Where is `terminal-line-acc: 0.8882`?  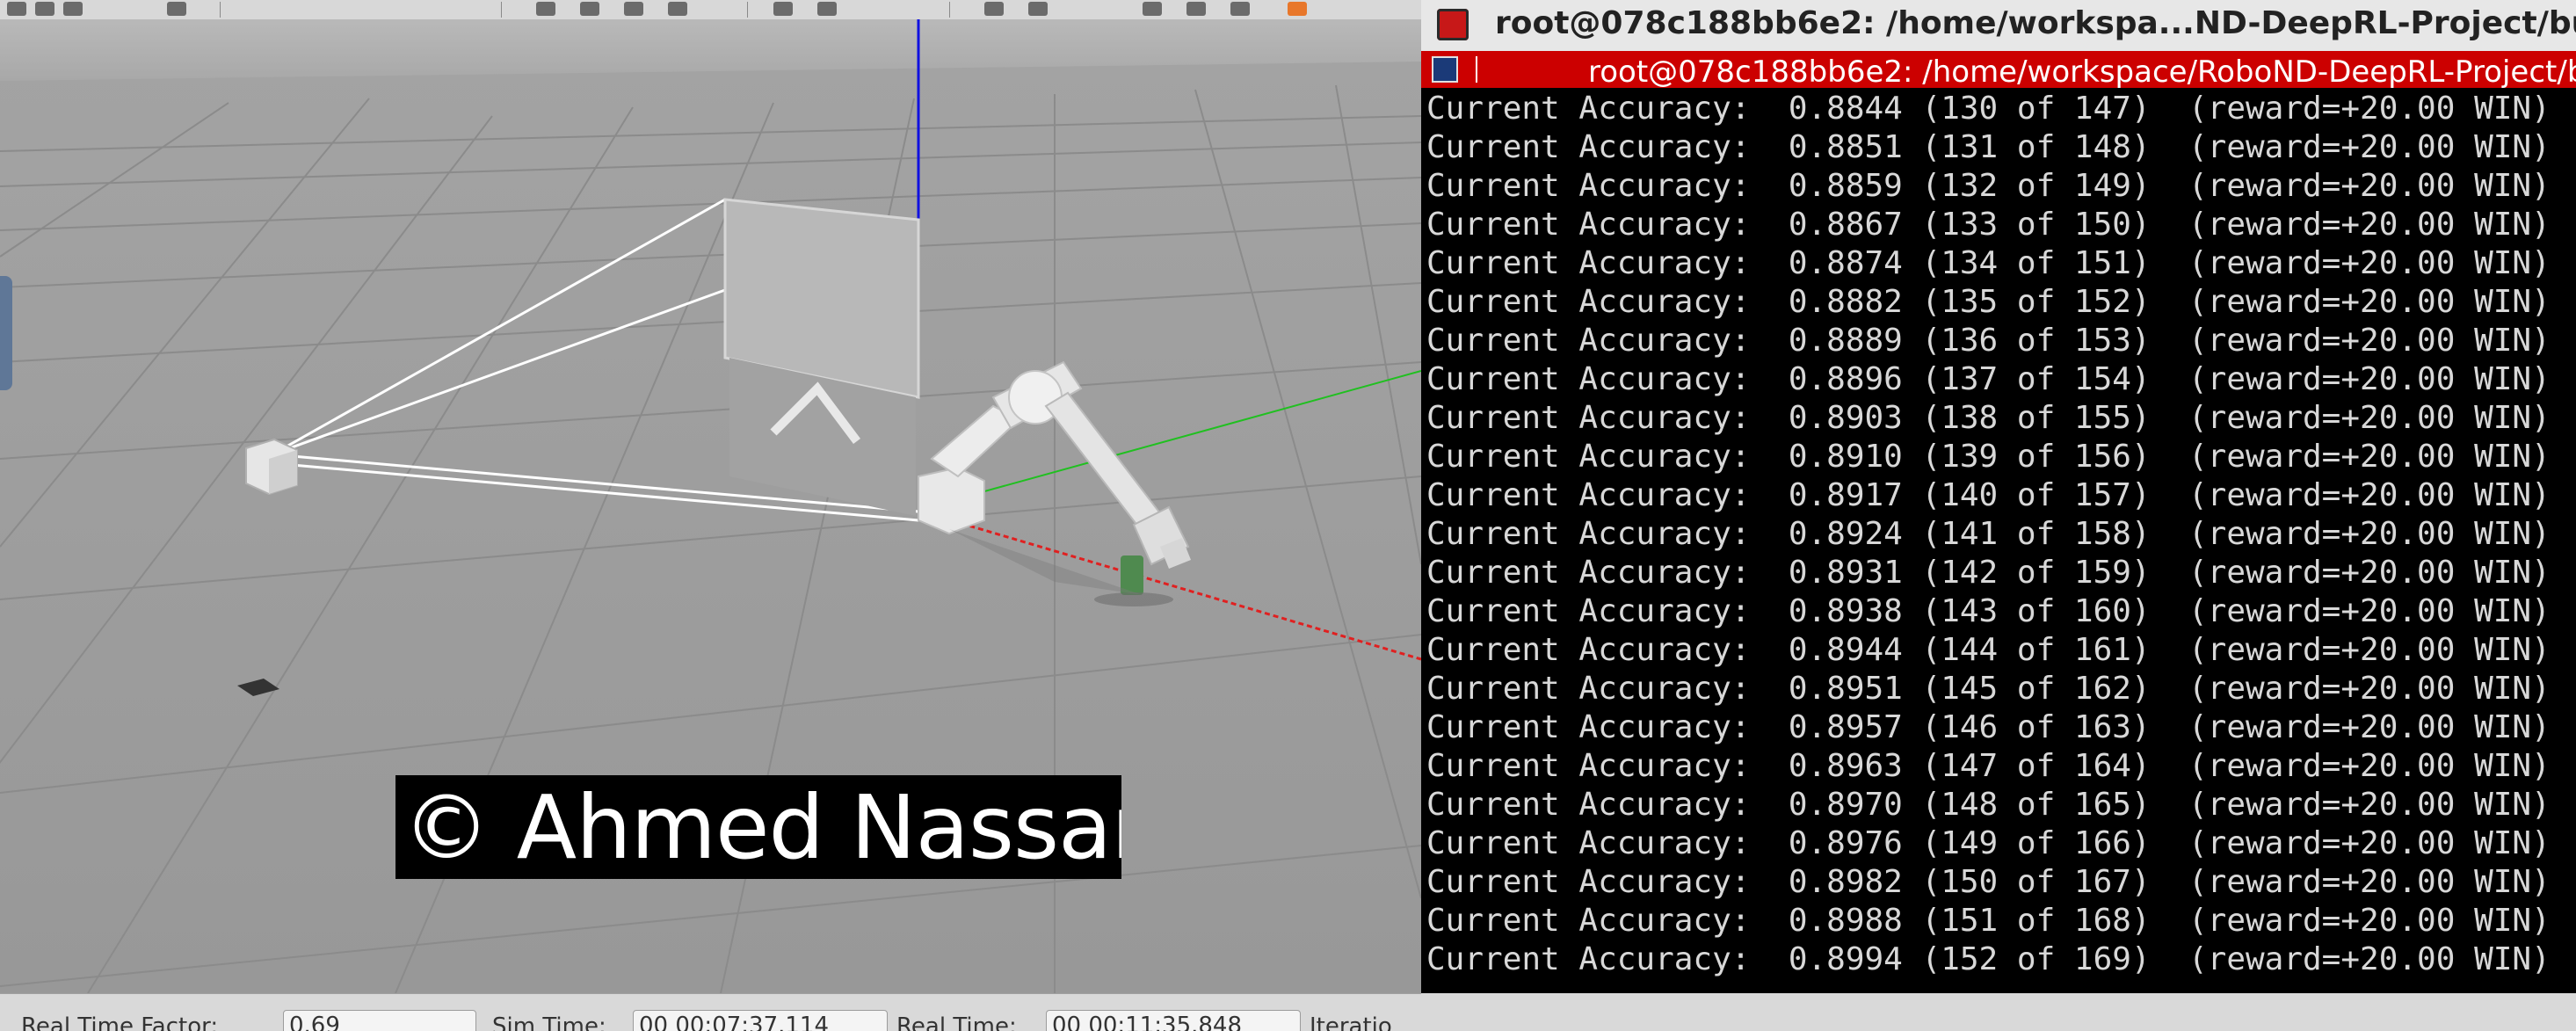 terminal-line-acc: 0.8882 is located at coordinates (1855, 302).